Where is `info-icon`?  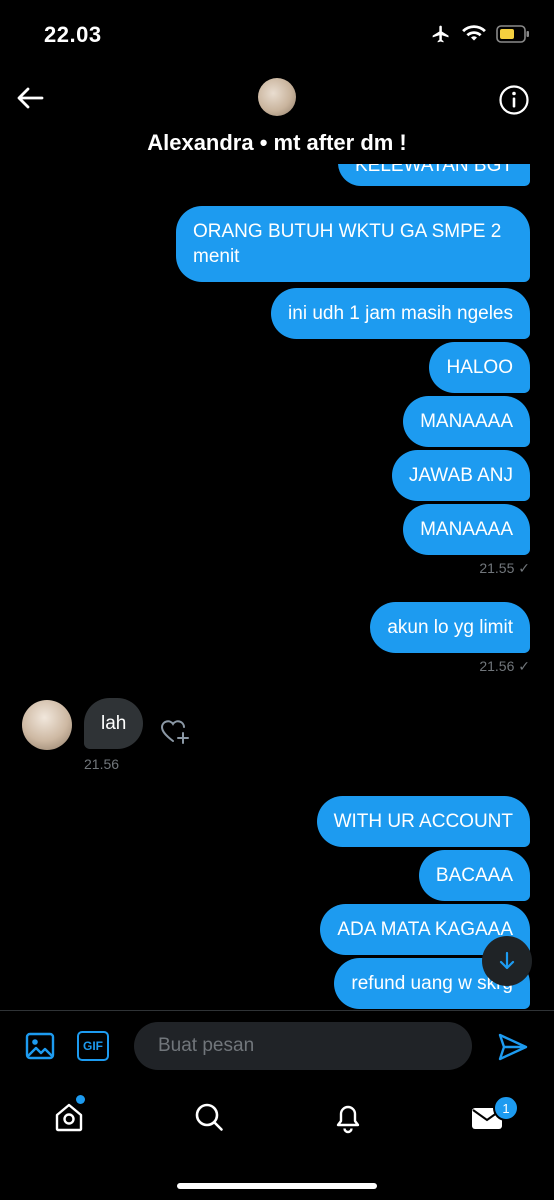 info-icon is located at coordinates (514, 100).